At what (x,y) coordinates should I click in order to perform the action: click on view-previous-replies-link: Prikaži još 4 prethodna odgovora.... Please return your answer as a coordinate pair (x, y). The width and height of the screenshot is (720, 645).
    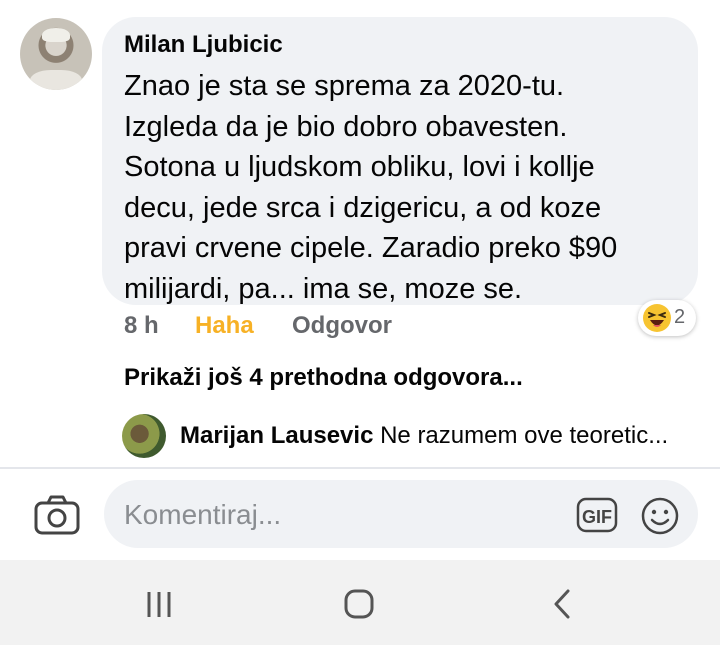
    Looking at the image, I should click on (323, 378).